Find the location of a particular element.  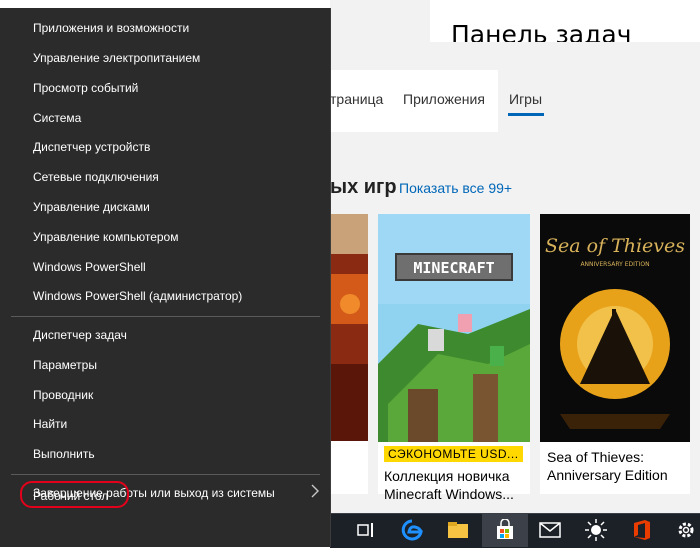

mail-icon is located at coordinates (550, 530).